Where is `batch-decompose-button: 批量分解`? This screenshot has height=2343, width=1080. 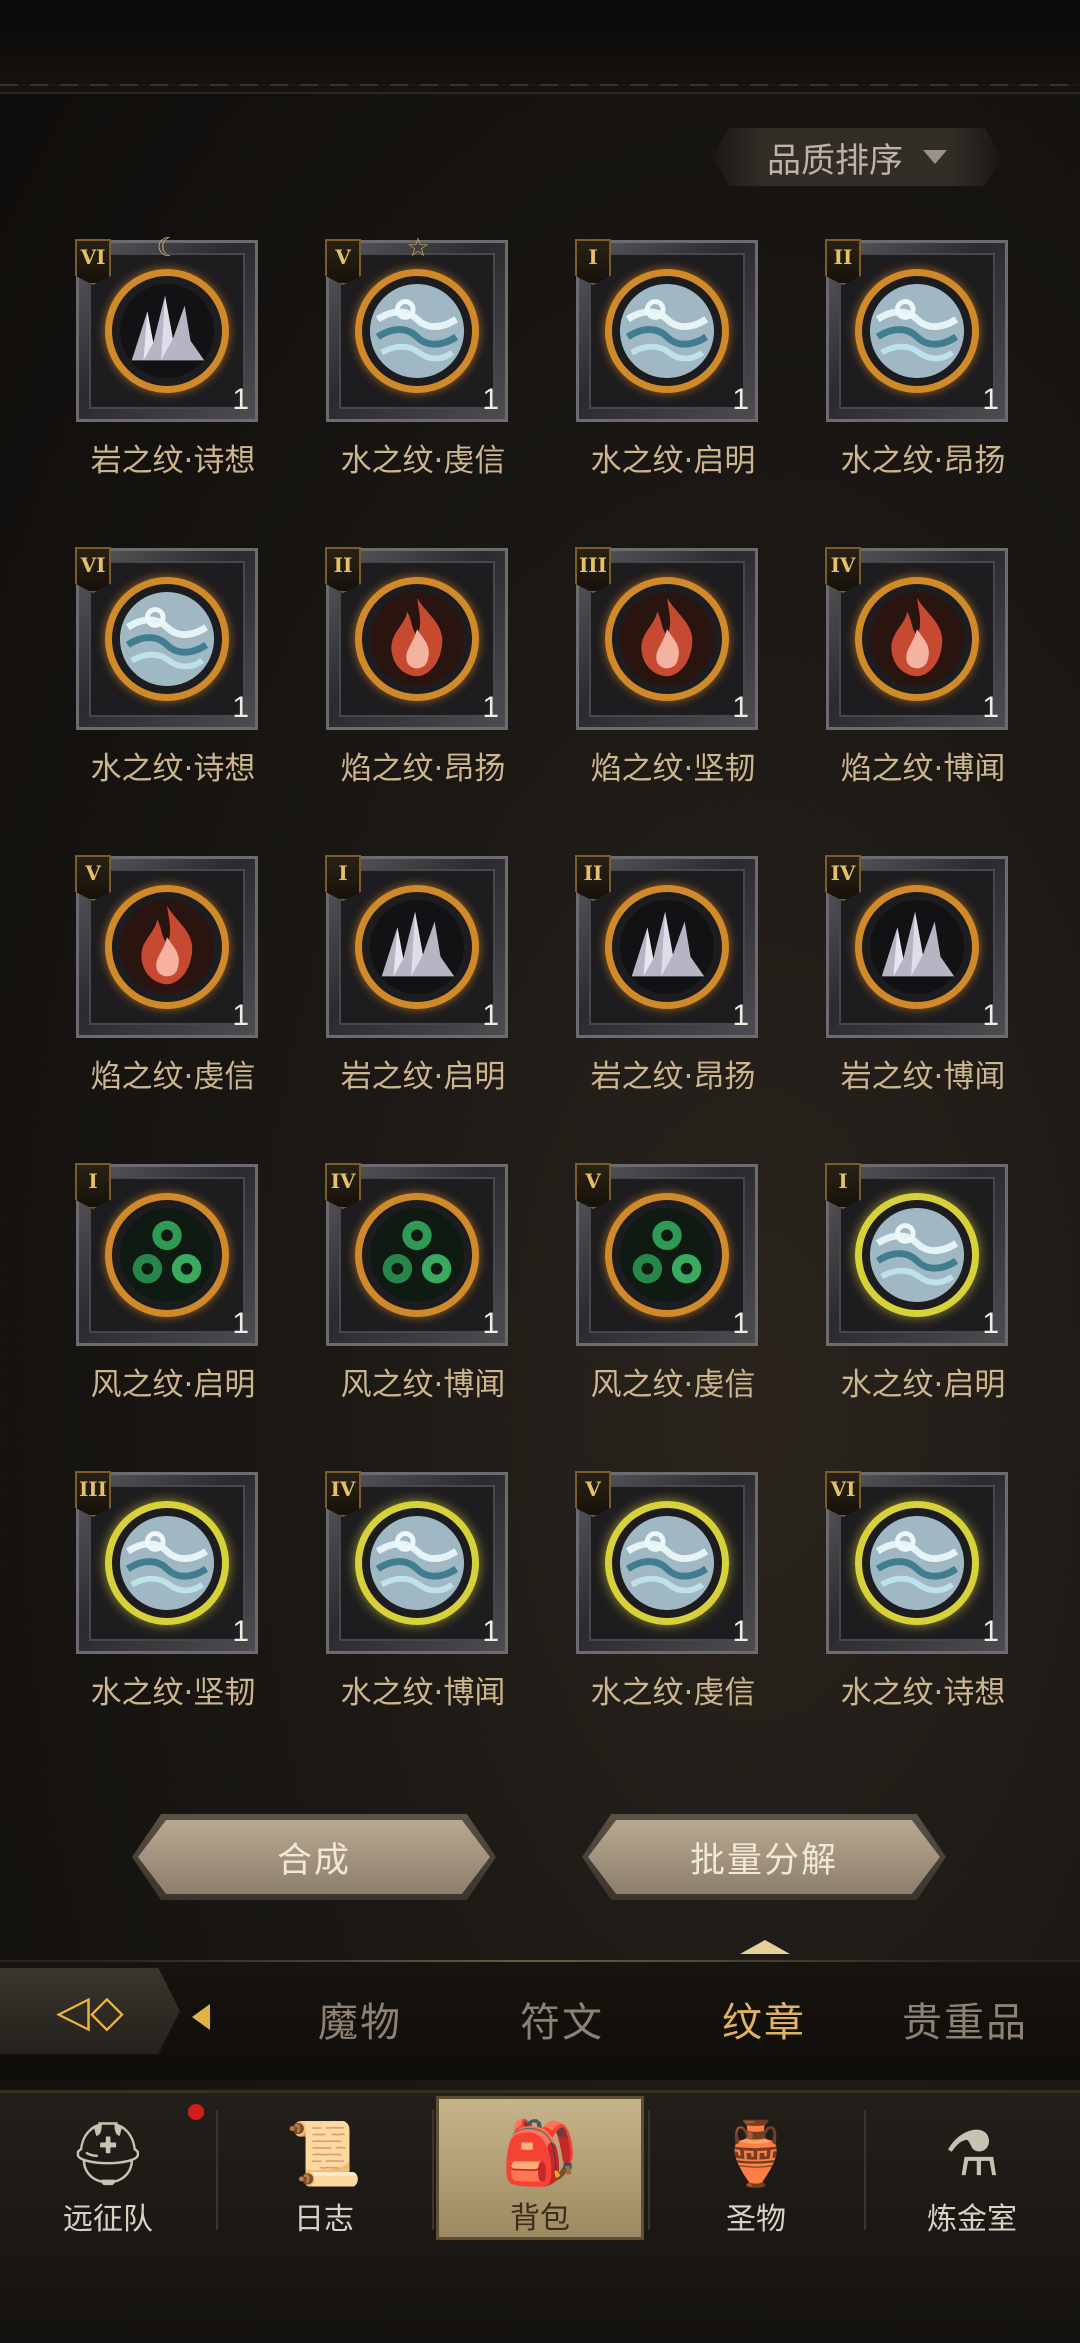 batch-decompose-button: 批量分解 is located at coordinates (764, 1857).